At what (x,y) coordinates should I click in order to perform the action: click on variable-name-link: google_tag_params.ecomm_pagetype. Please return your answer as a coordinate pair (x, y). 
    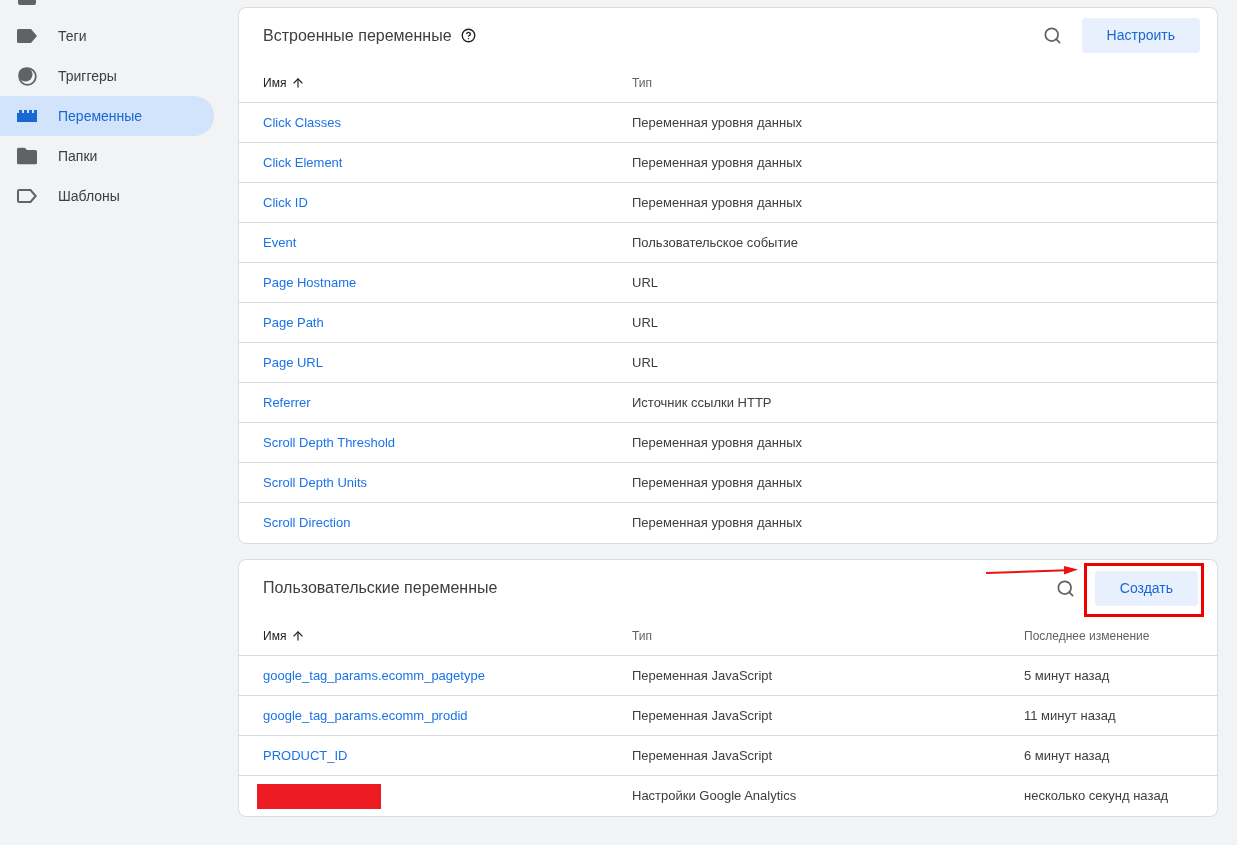
    Looking at the image, I should click on (374, 675).